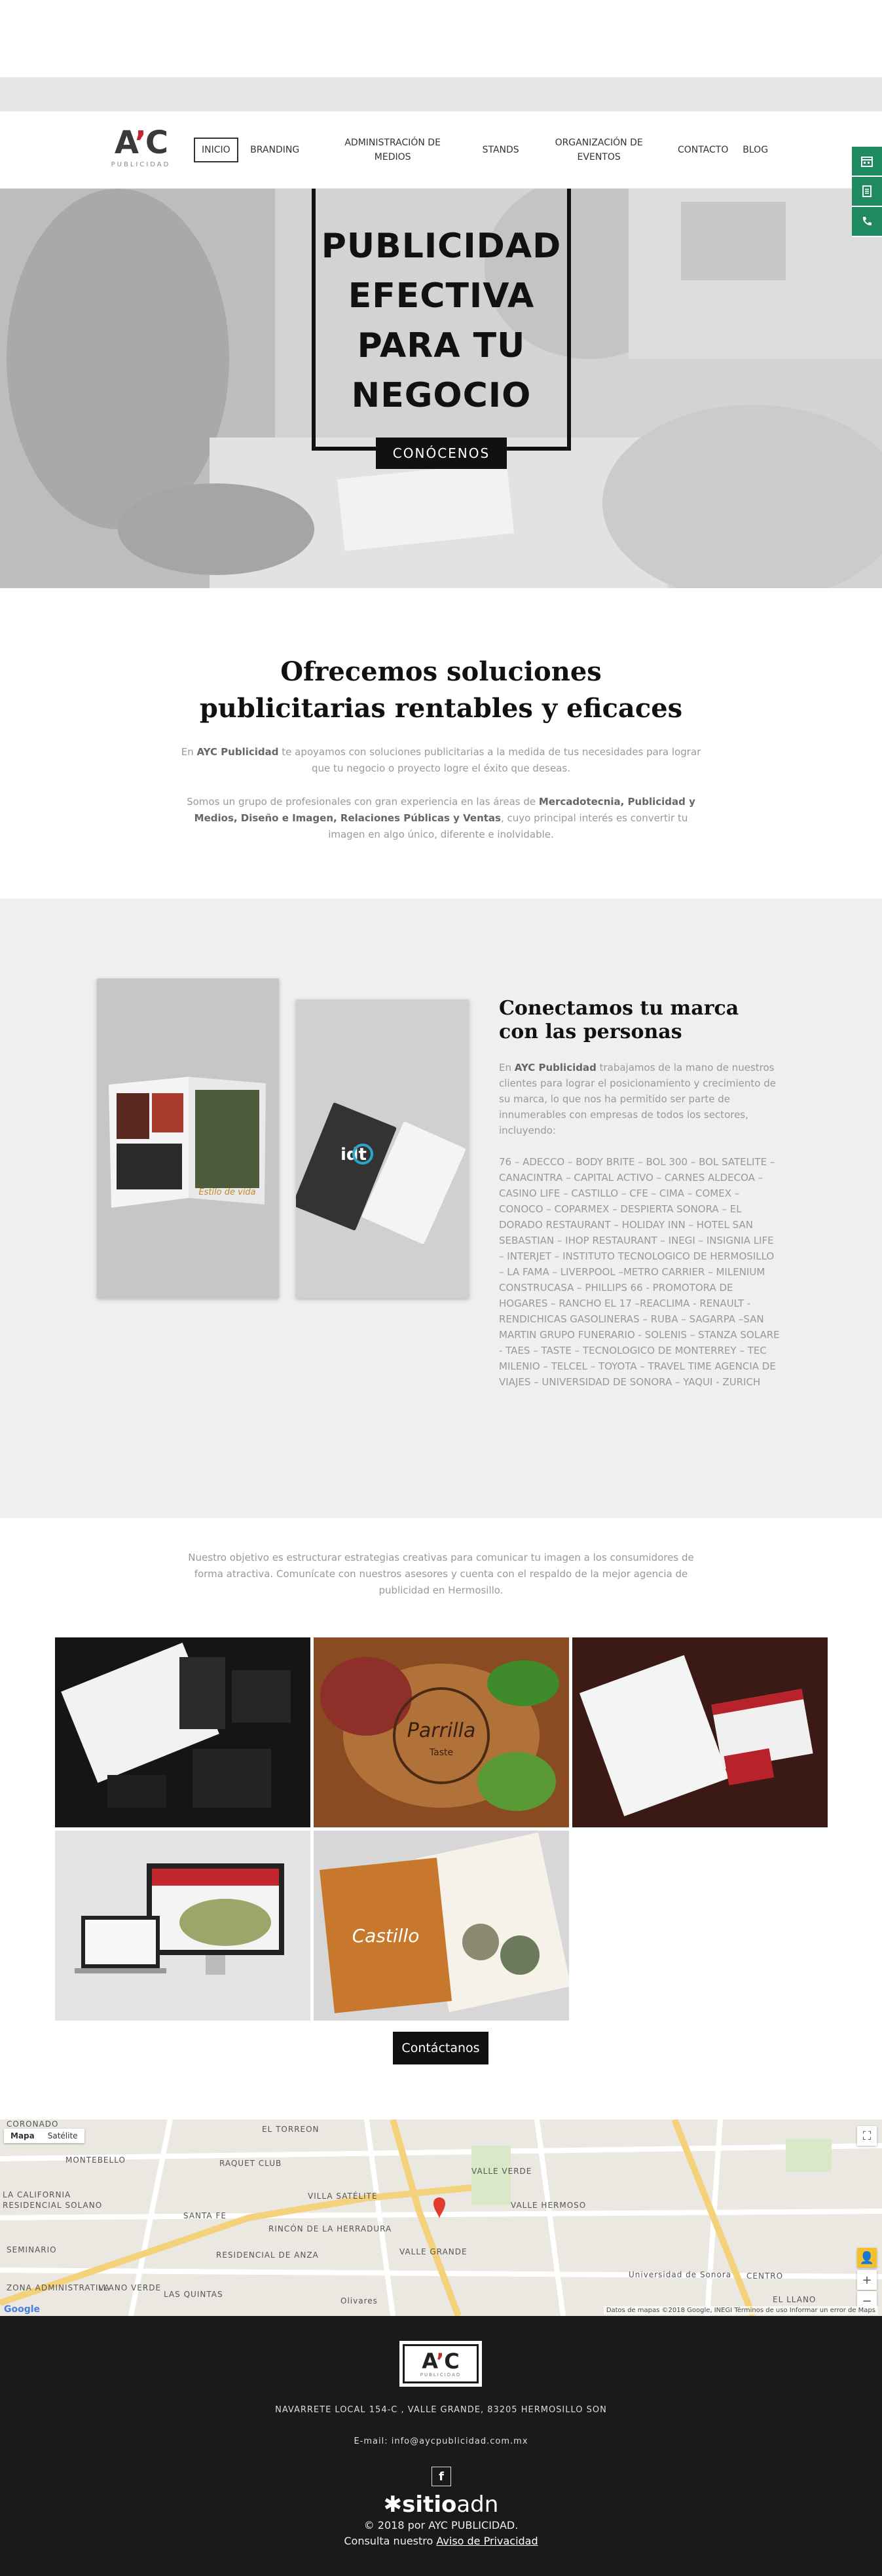 The height and width of the screenshot is (2576, 882). I want to click on map-tab-satelite: Satélite, so click(62, 2136).